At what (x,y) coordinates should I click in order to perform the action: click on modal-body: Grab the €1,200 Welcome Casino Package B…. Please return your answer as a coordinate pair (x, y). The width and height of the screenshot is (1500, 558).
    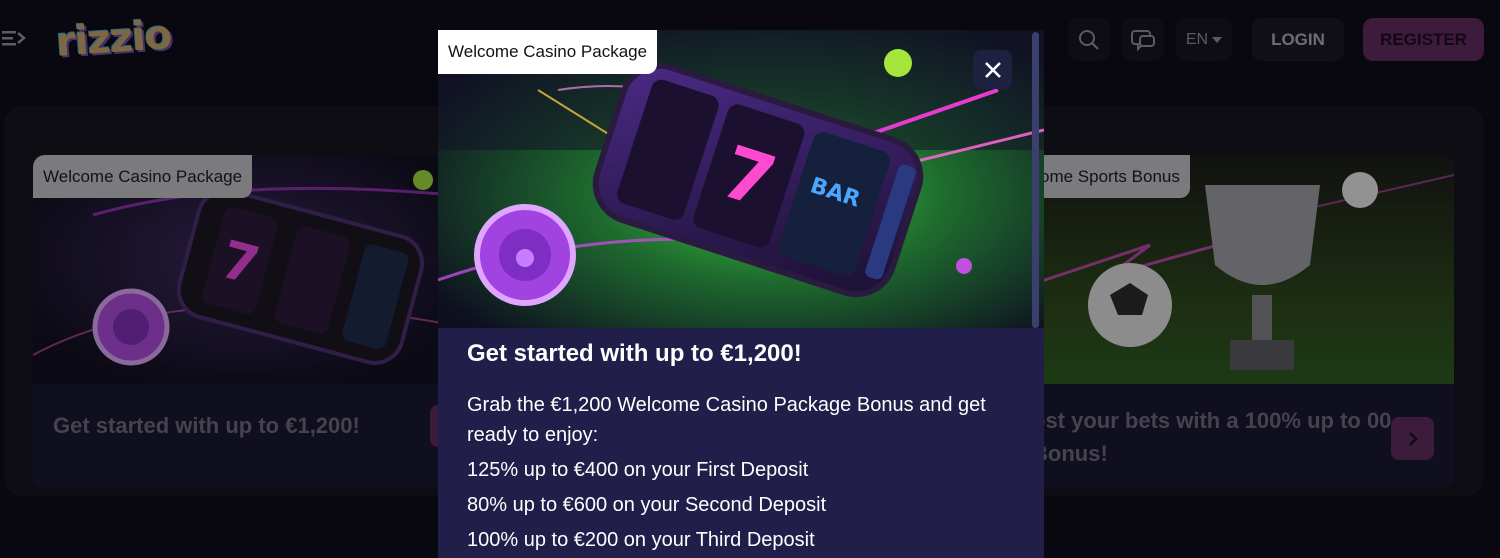
    Looking at the image, I should click on (739, 474).